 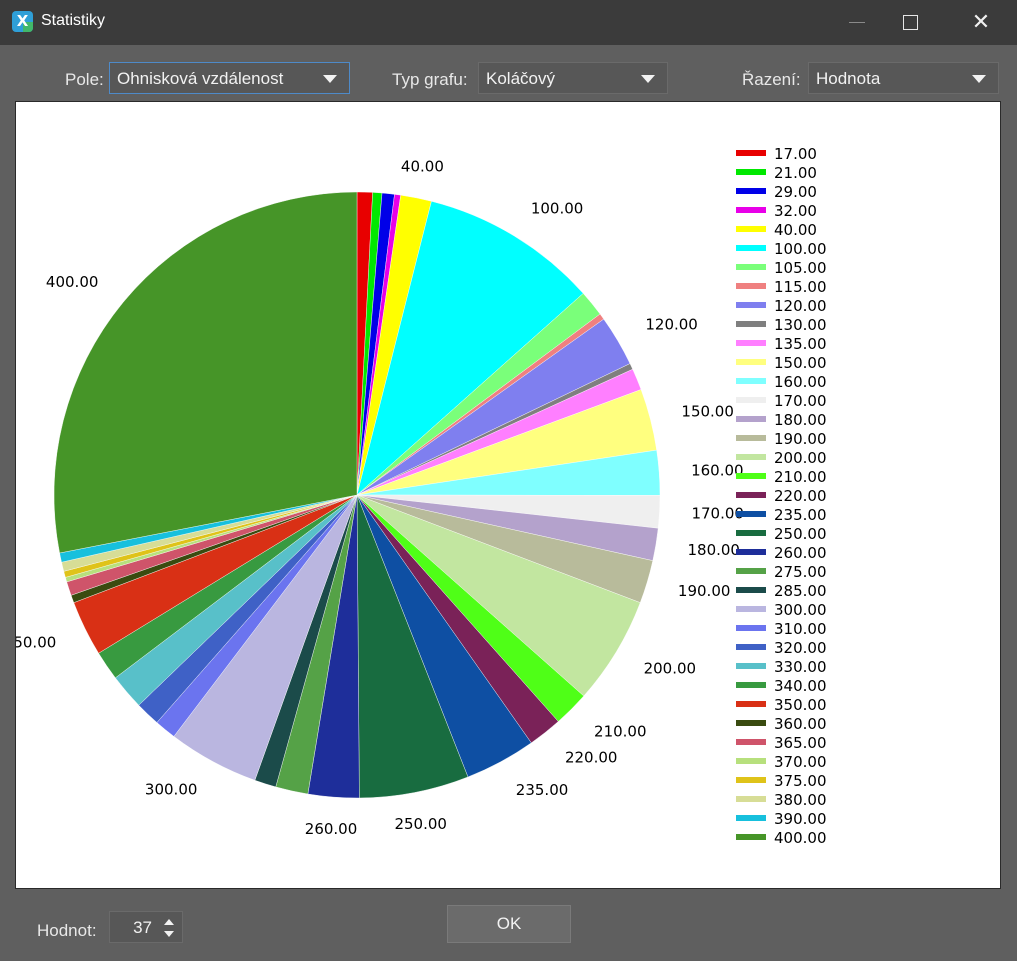 I want to click on legend-label: 310.00, so click(x=800, y=629).